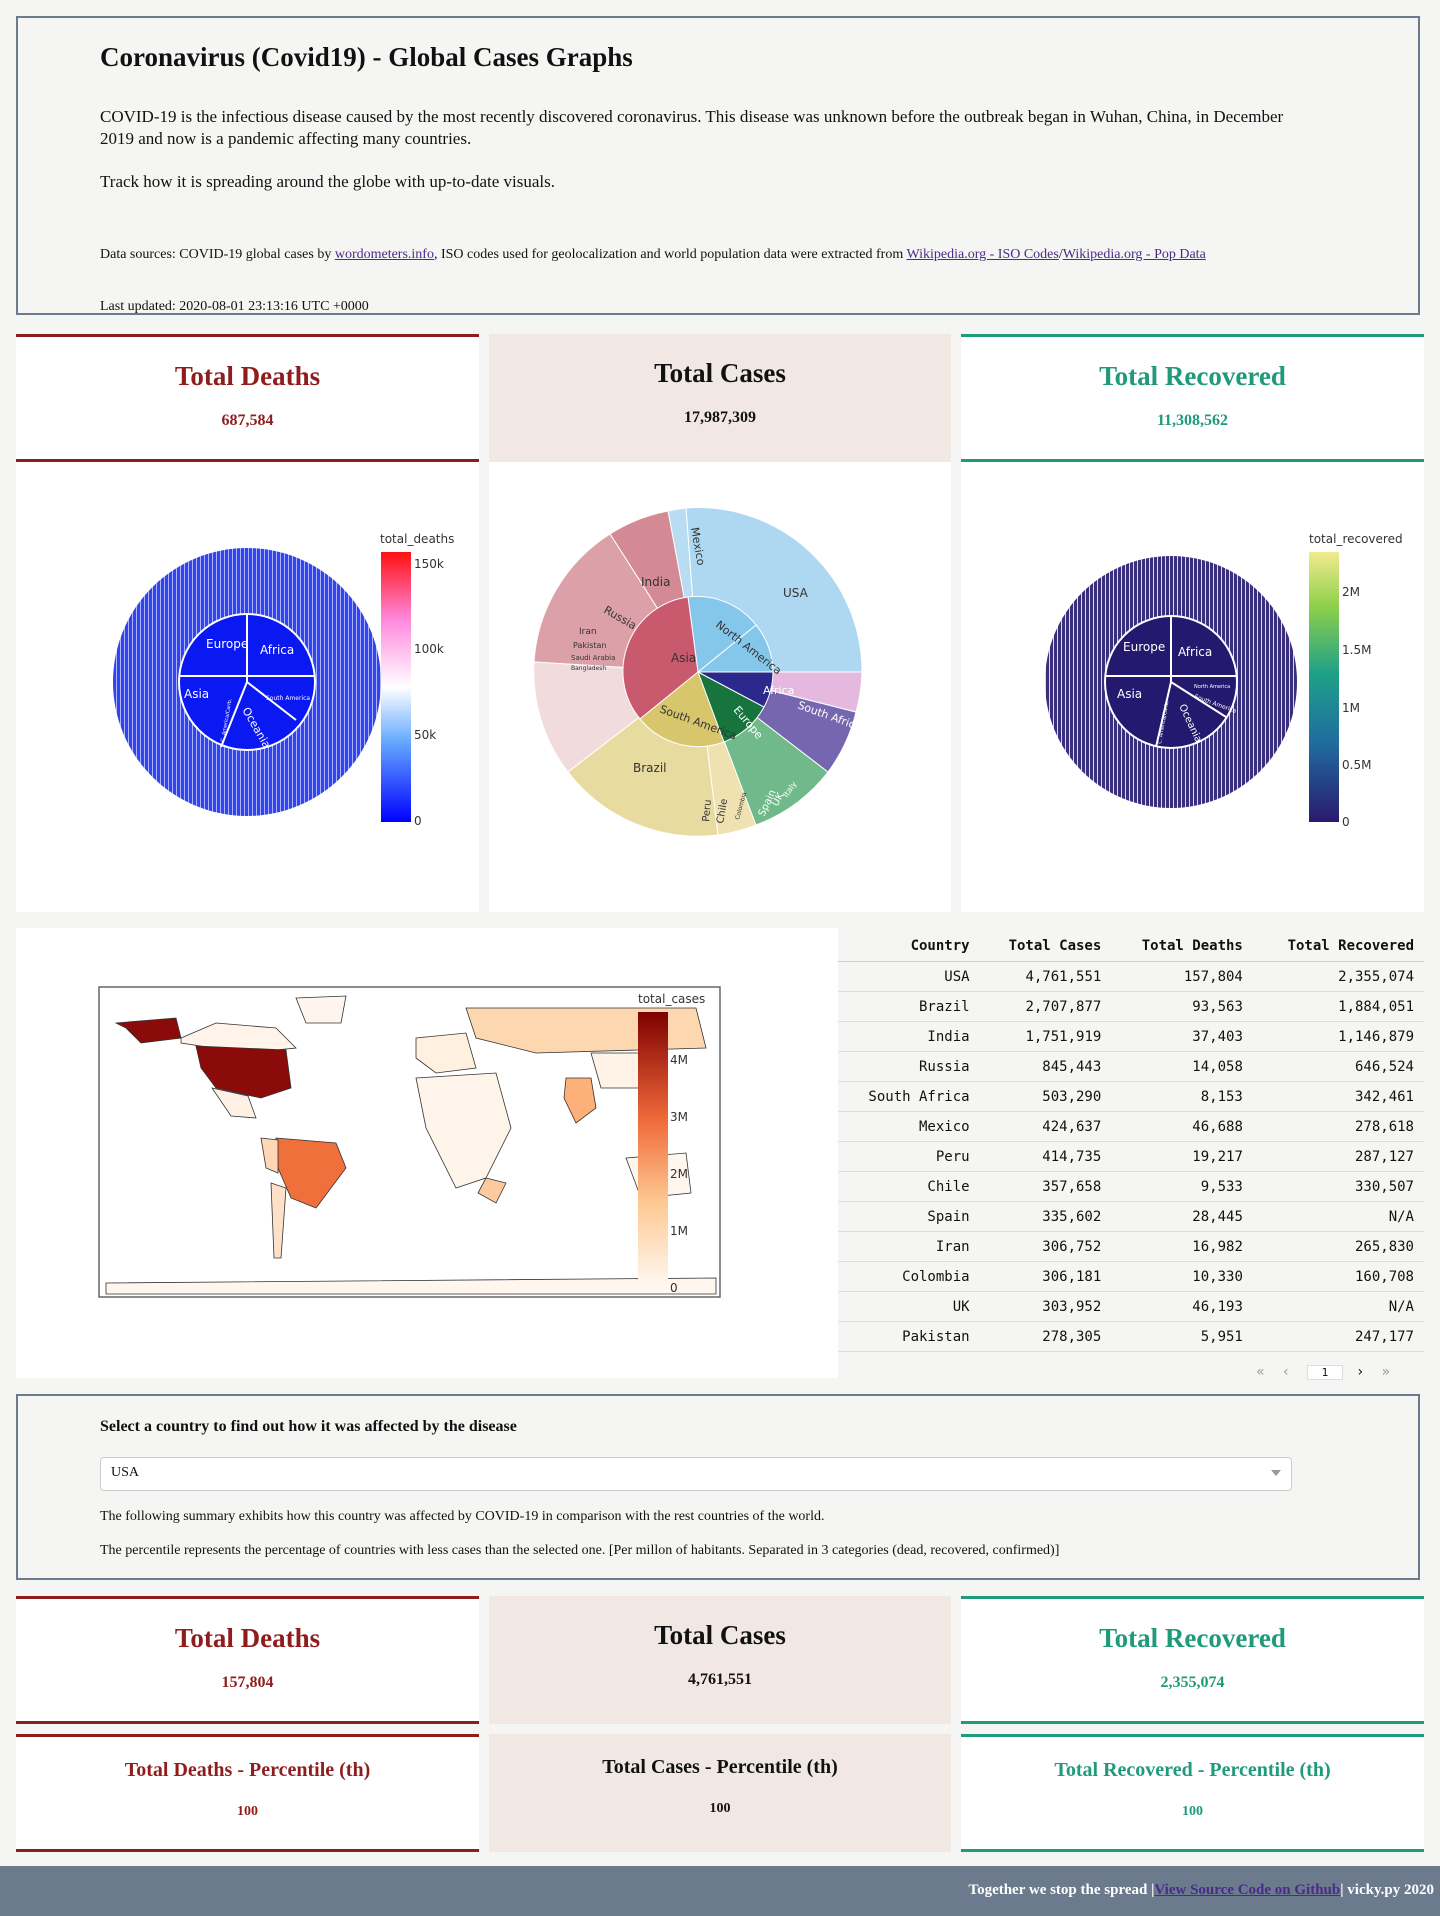  Describe the element at coordinates (909, 1216) in the screenshot. I see `table-cell: Spain` at that location.